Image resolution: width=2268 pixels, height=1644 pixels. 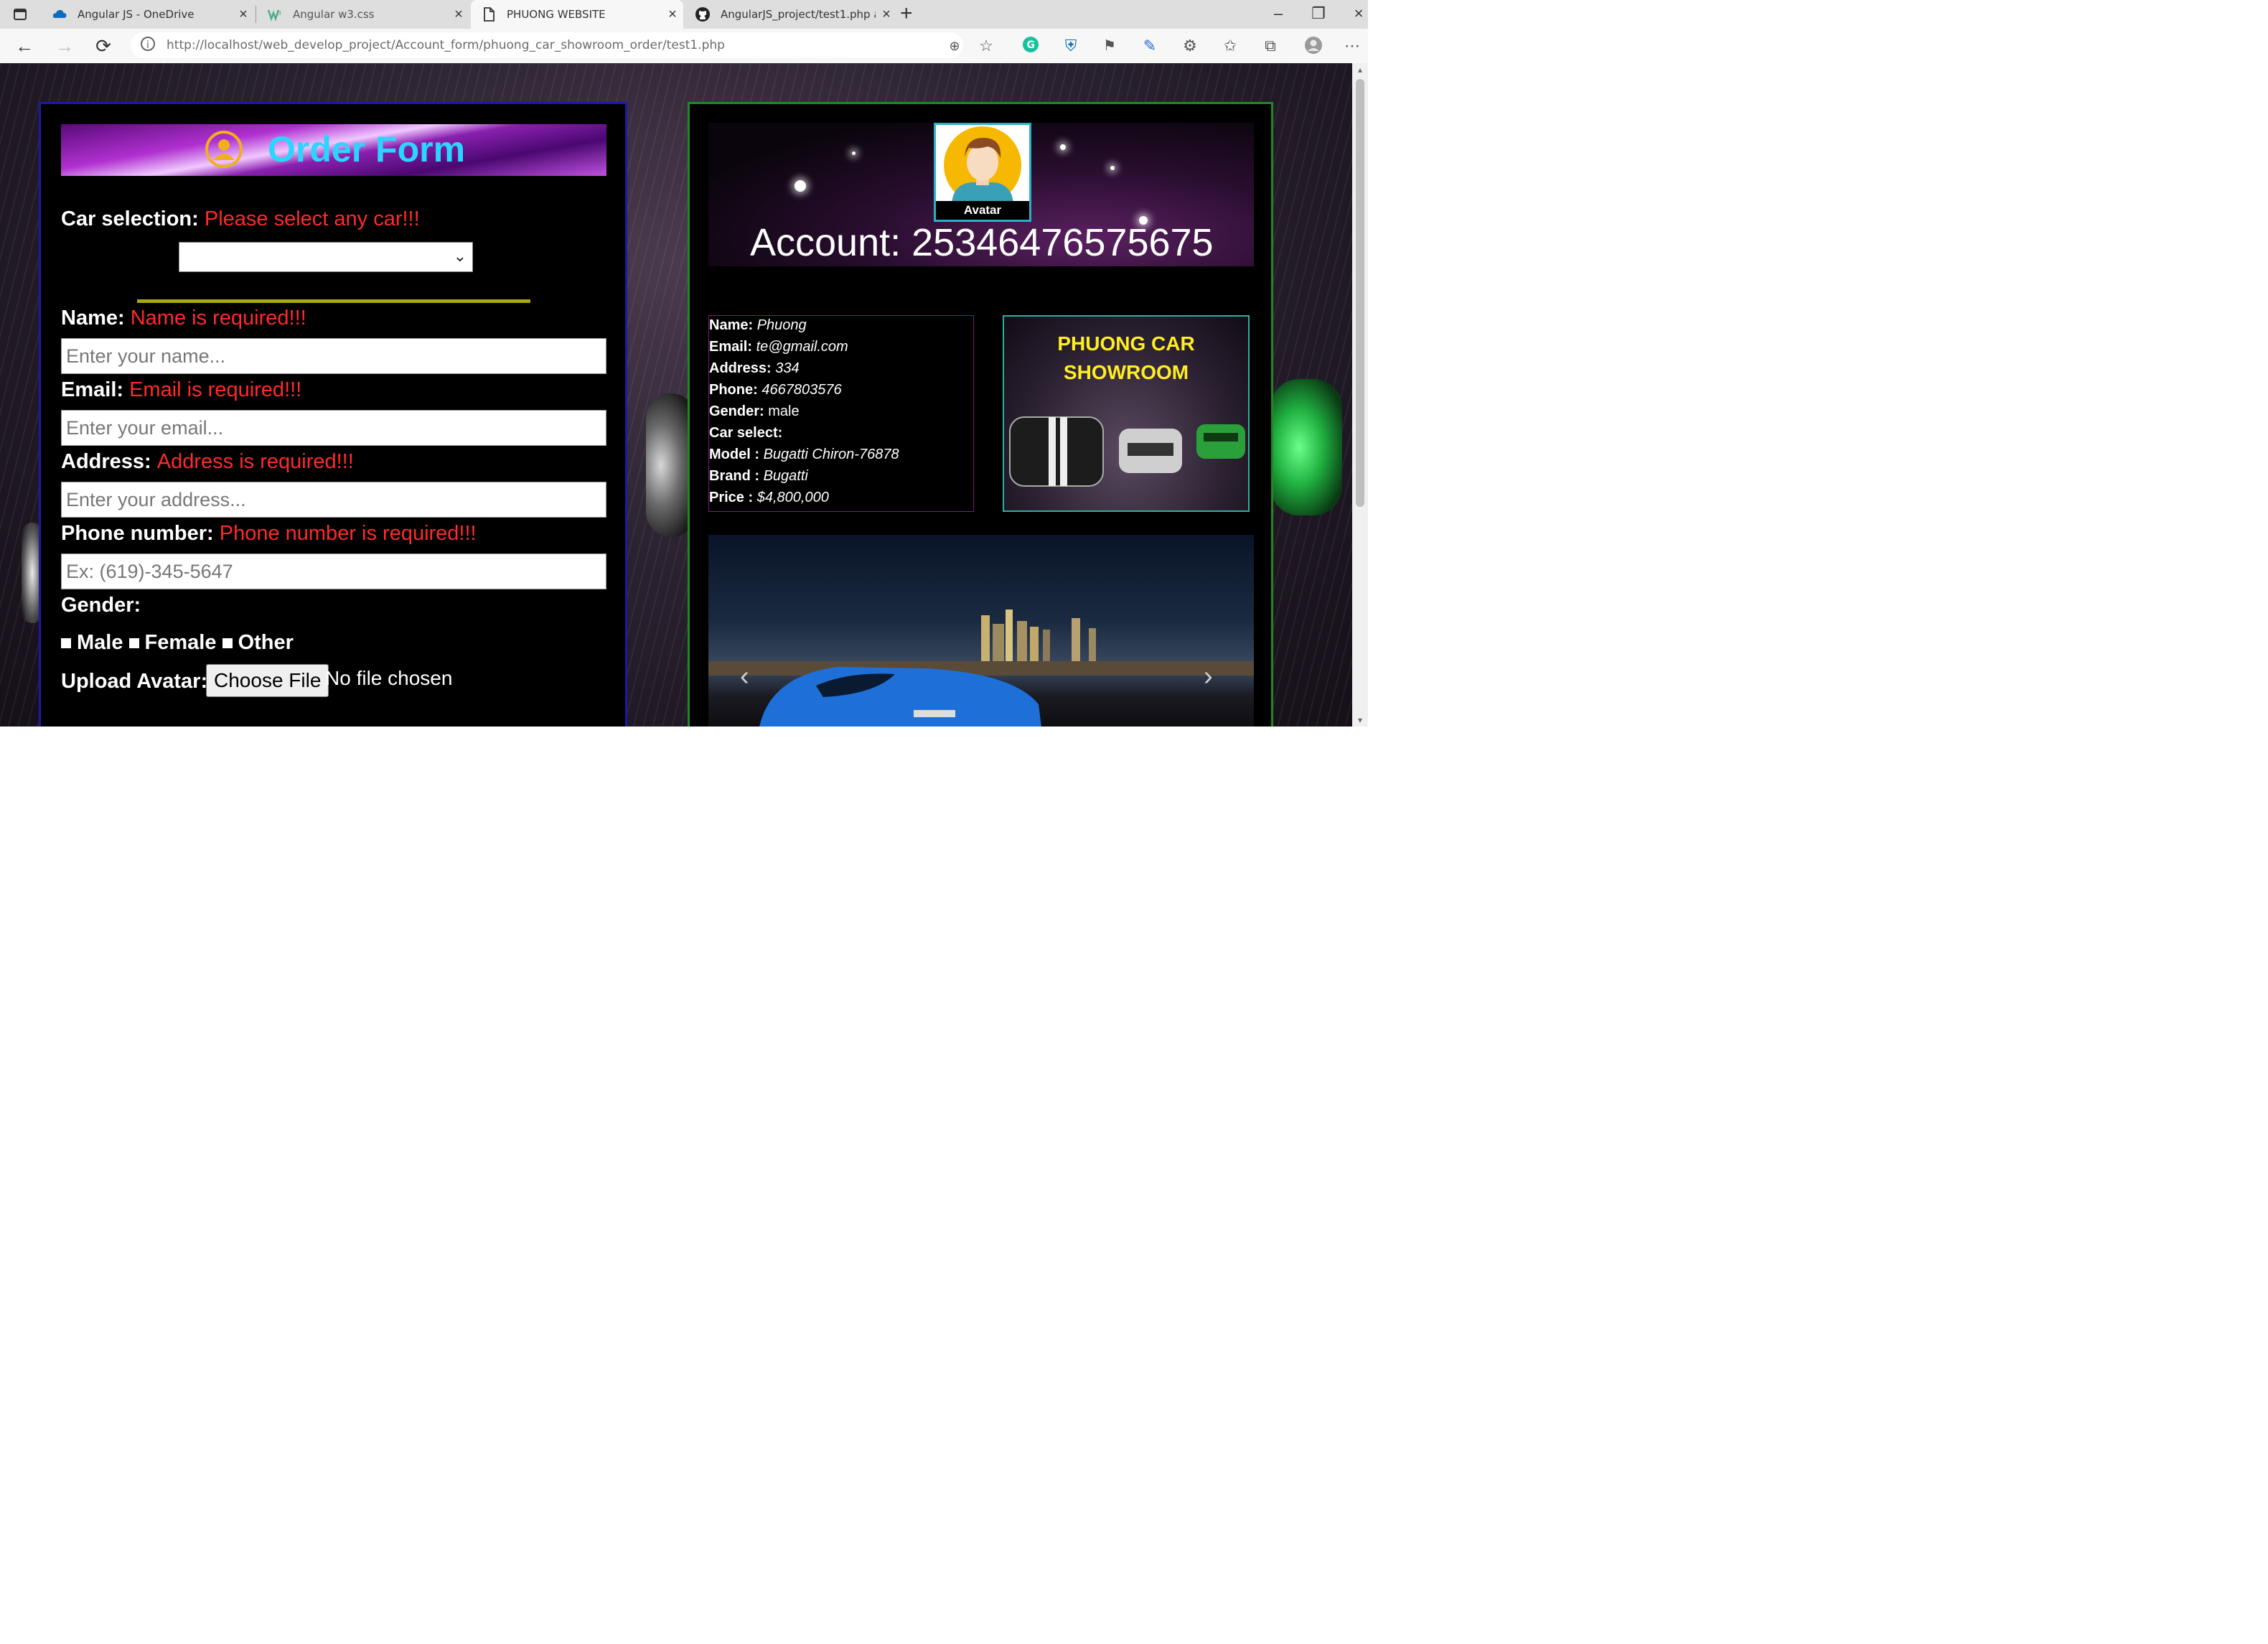 I want to click on showroom-banner: PHUONG CAR SHOWROOM, so click(x=1126, y=413).